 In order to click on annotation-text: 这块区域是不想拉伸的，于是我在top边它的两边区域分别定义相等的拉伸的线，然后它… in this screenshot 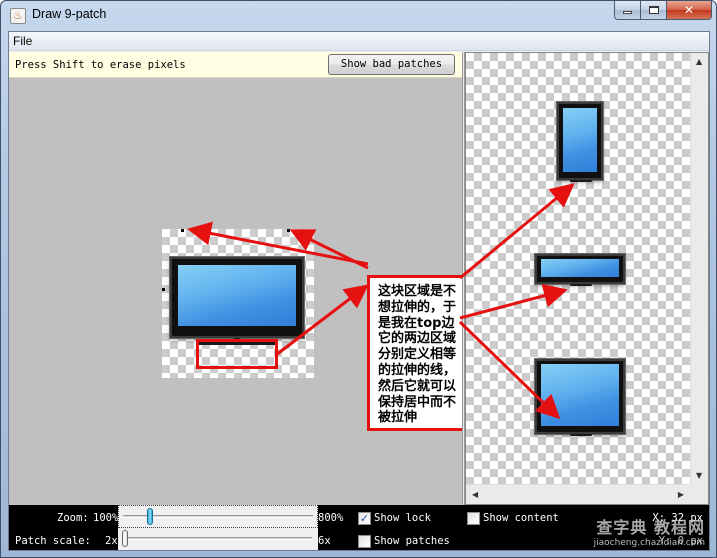, I will do `click(417, 355)`.